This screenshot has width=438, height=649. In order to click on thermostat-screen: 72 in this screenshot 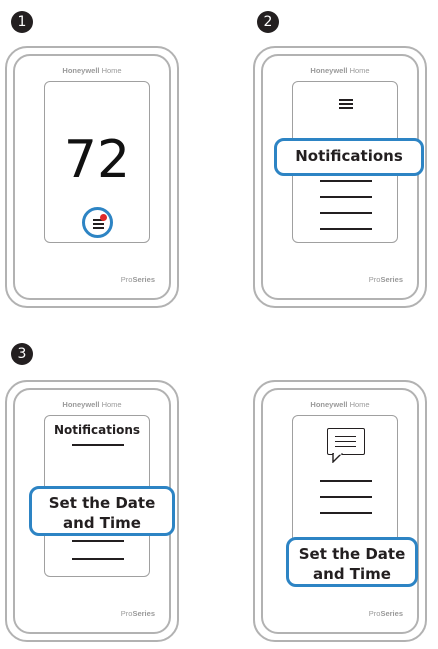, I will do `click(97, 162)`.